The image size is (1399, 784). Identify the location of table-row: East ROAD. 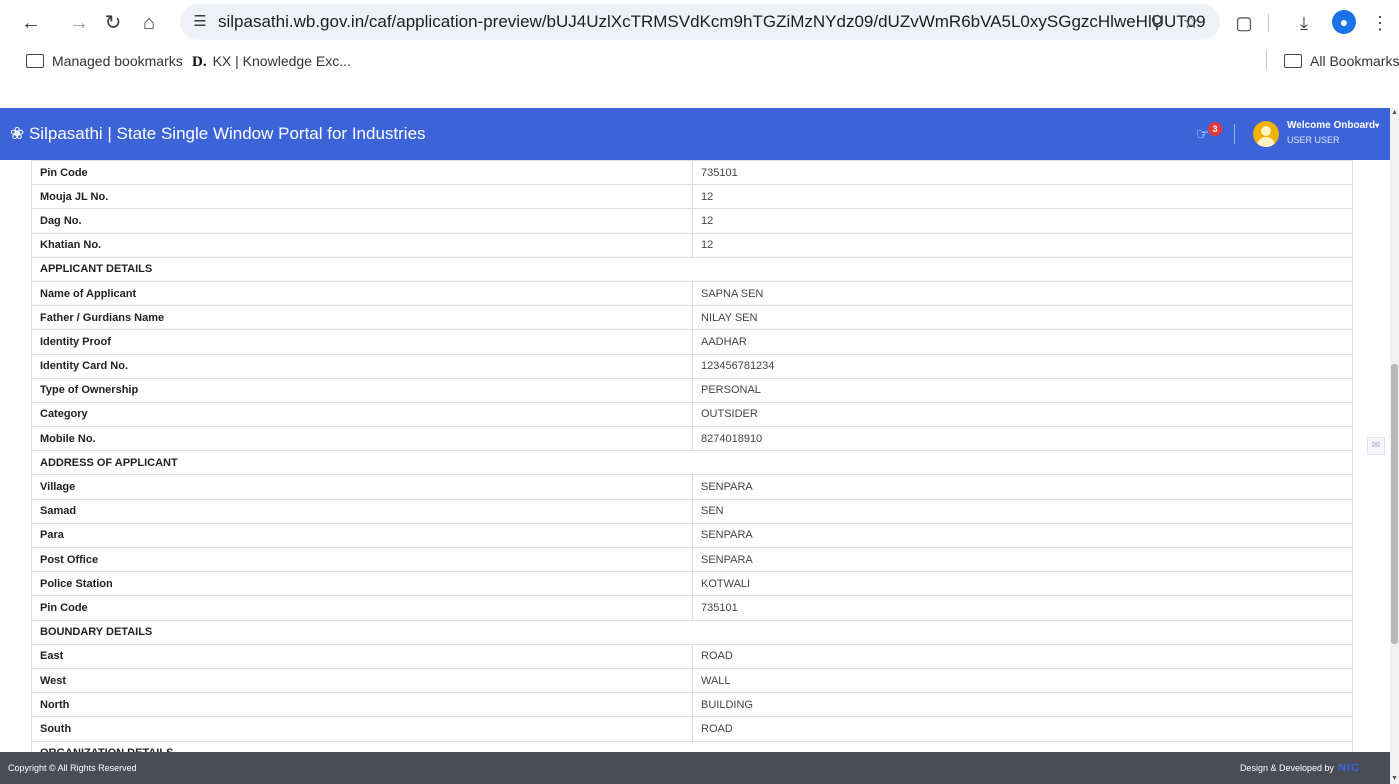
(692, 656).